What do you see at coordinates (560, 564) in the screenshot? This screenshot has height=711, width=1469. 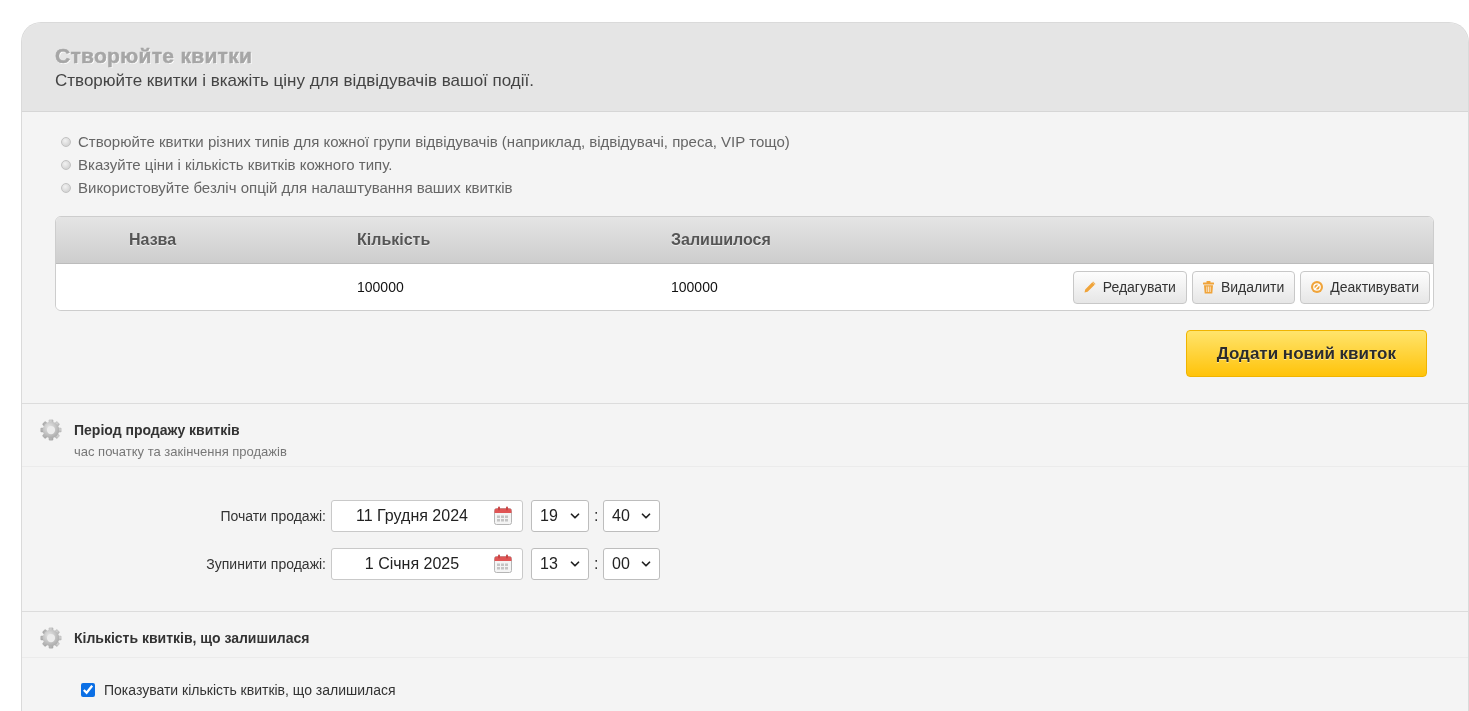 I see `hour-select: 13` at bounding box center [560, 564].